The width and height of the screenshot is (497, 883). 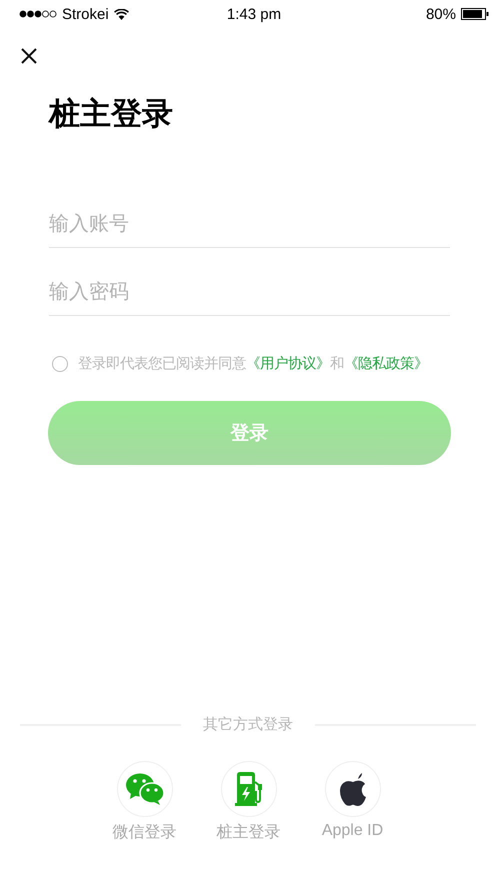 I want to click on input-field: 输入密码, so click(x=249, y=293).